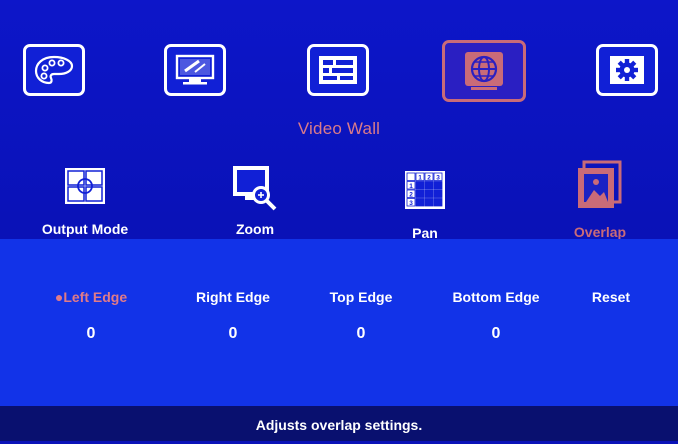 The image size is (678, 444). I want to click on param-label: Right Edge, so click(233, 297).